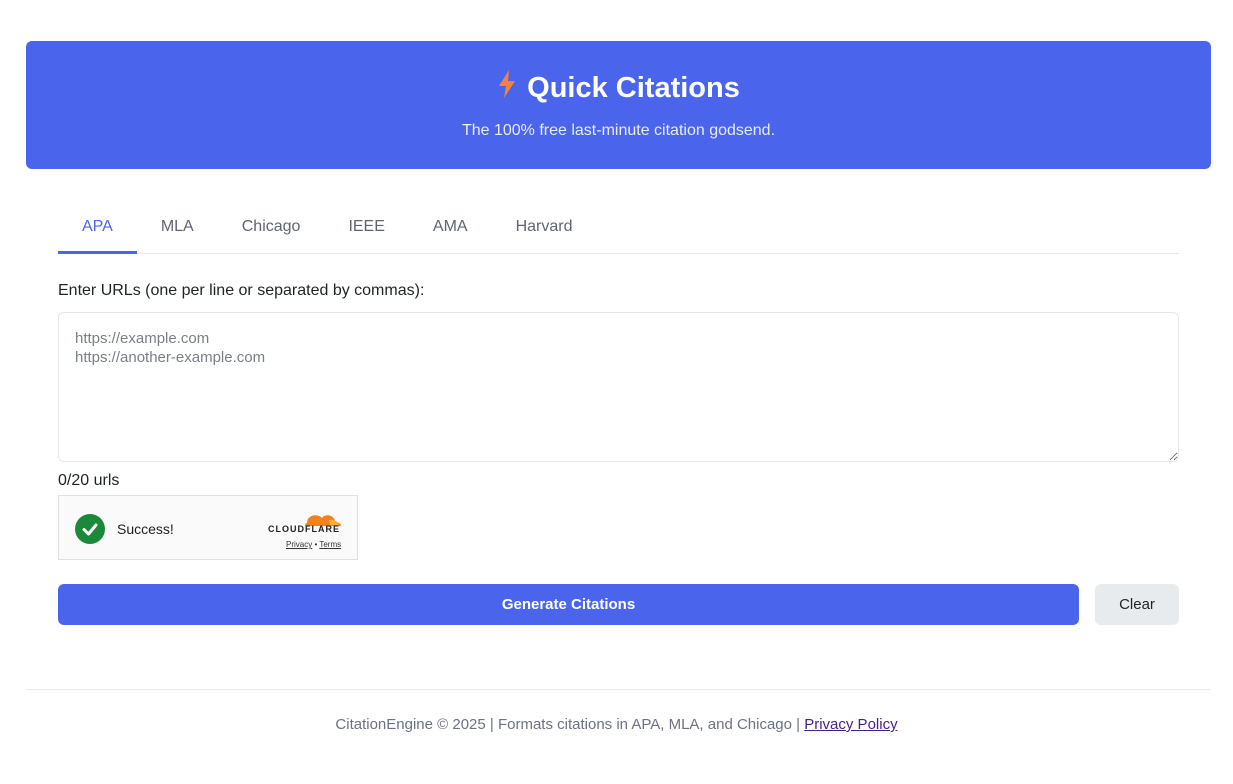 The image size is (1233, 784). What do you see at coordinates (507, 88) in the screenshot?
I see `lightning-bolt-icon` at bounding box center [507, 88].